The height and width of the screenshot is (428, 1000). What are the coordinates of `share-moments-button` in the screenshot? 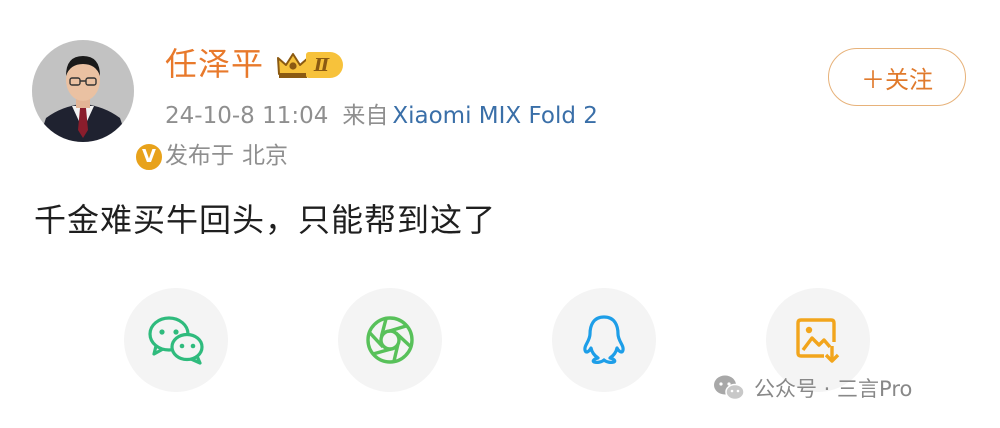 It's located at (390, 340).